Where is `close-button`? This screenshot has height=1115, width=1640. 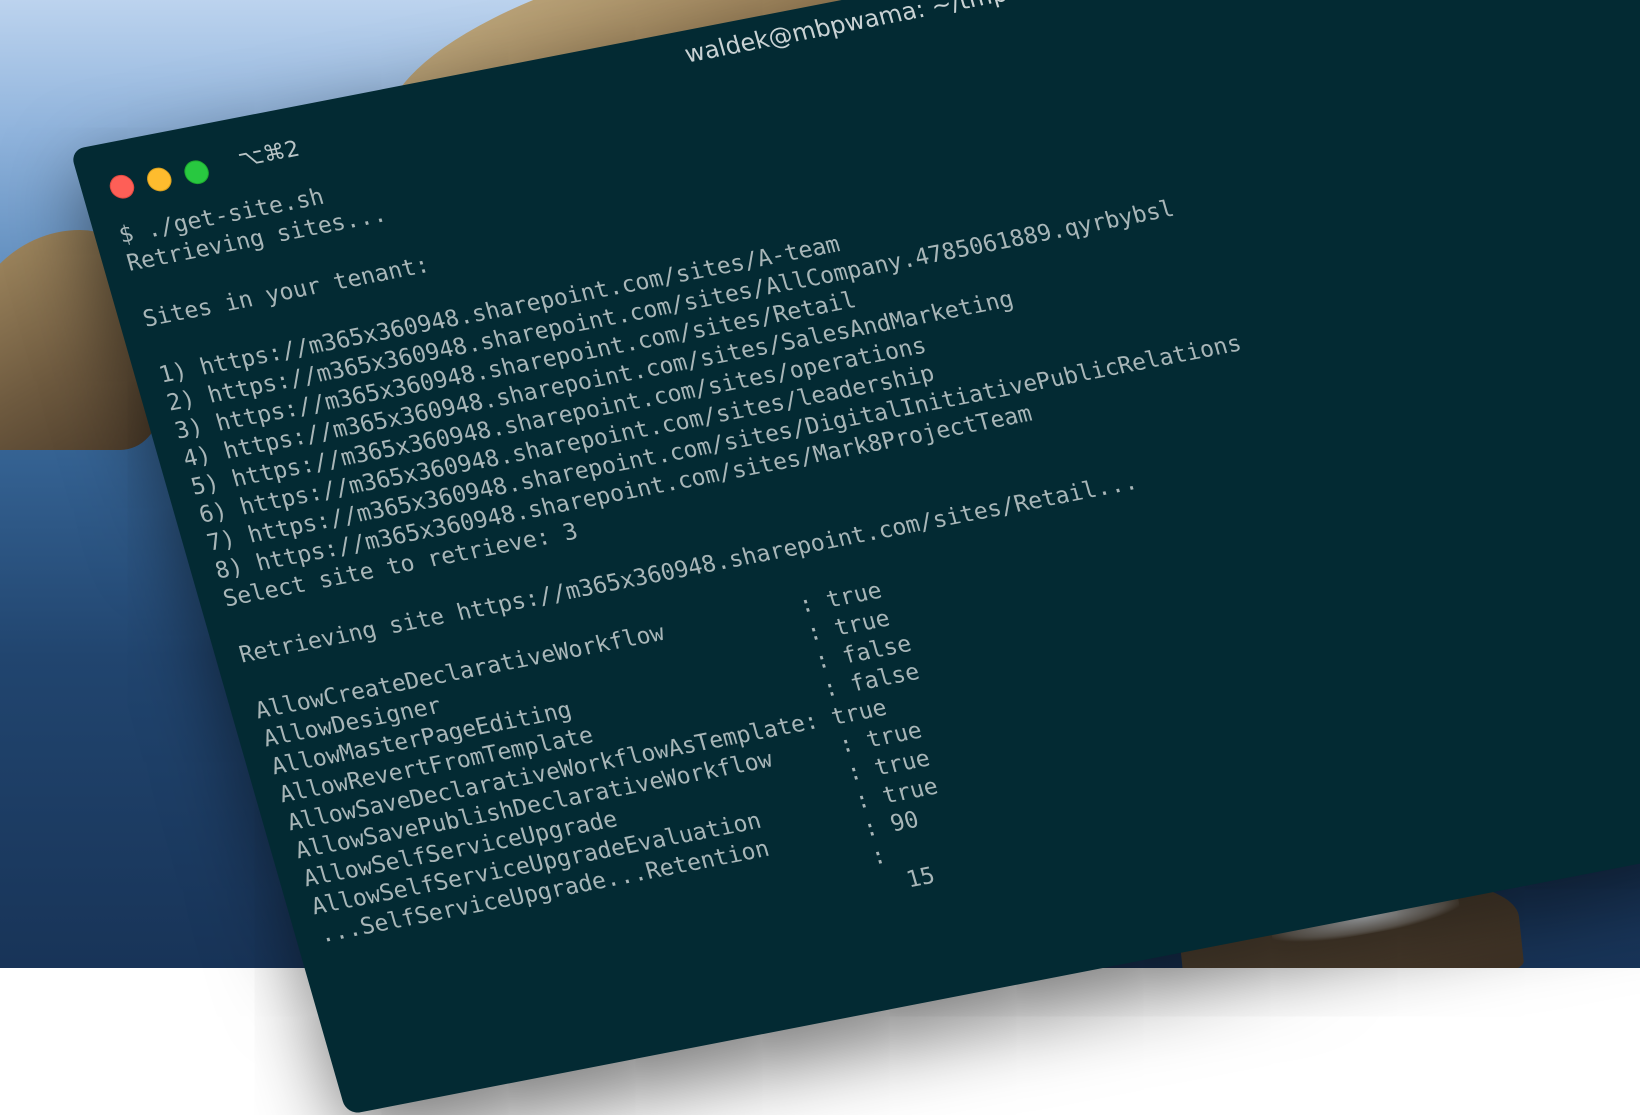
close-button is located at coordinates (122, 186).